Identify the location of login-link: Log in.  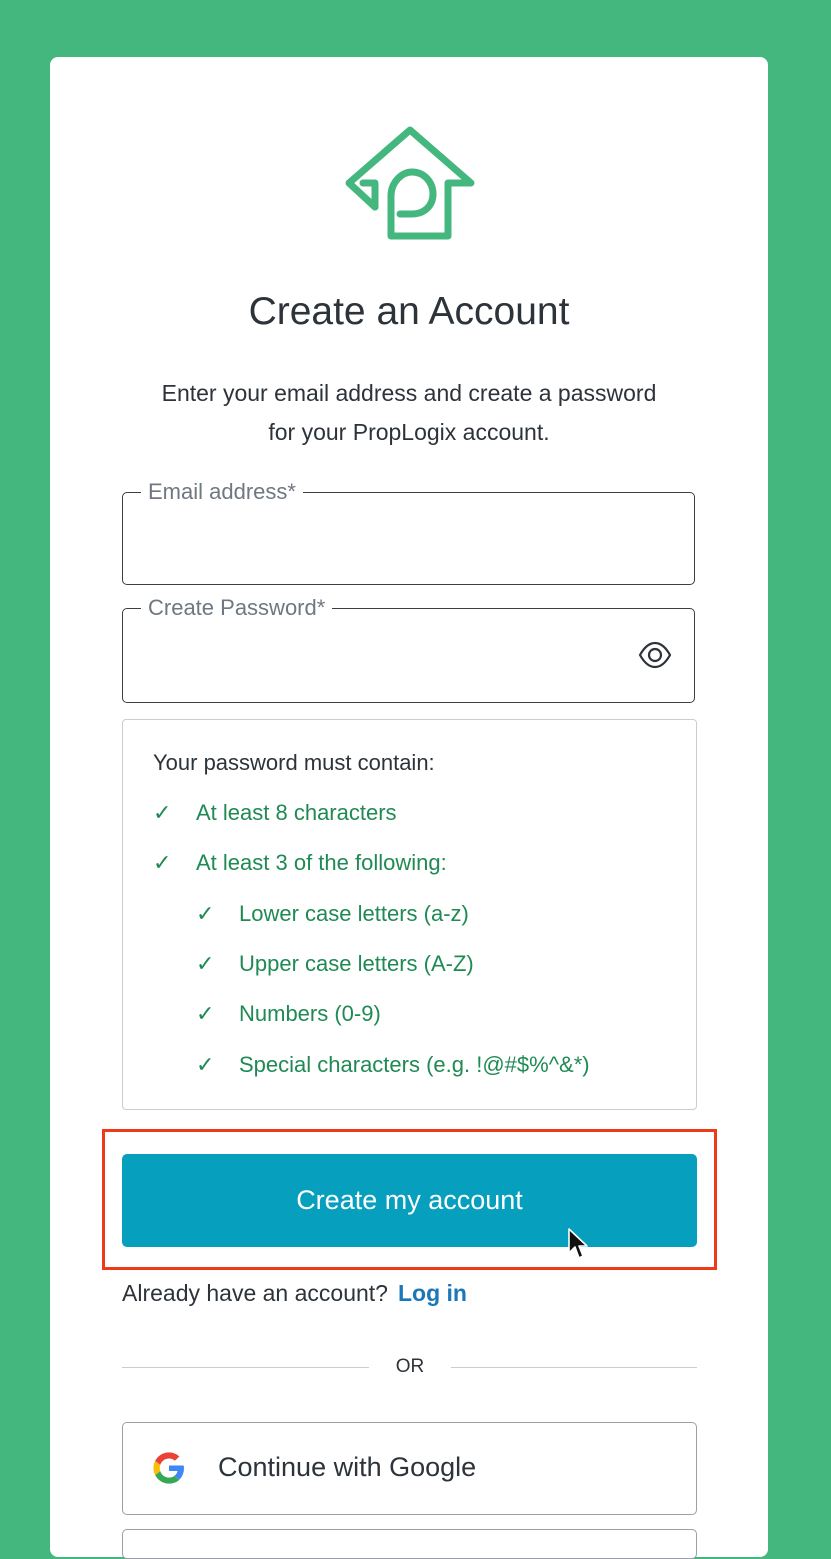
(432, 1293).